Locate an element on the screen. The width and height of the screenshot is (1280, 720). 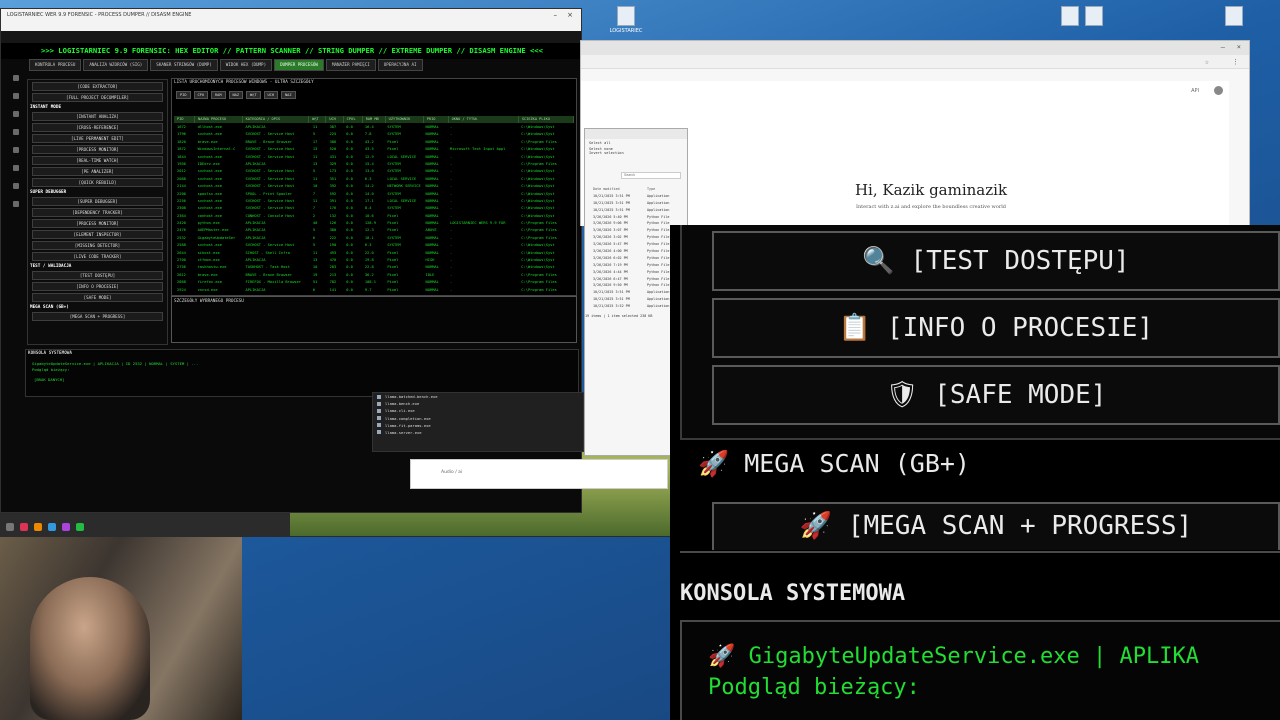
process-info-button: [INFO O PROCESIE] is located at coordinates (97, 286).